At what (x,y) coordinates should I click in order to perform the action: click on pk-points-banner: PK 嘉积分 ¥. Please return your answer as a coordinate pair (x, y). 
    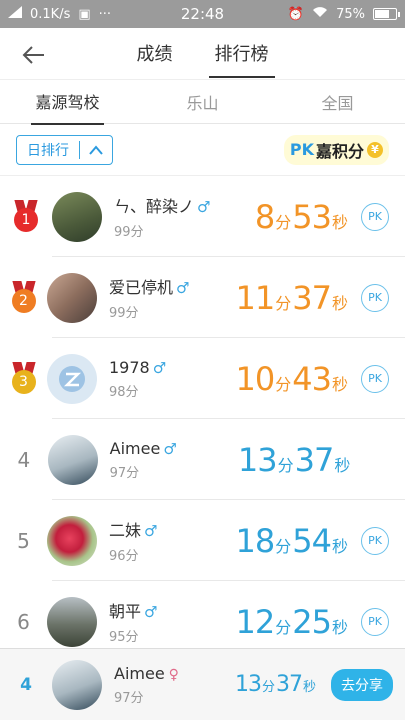
    Looking at the image, I should click on (336, 149).